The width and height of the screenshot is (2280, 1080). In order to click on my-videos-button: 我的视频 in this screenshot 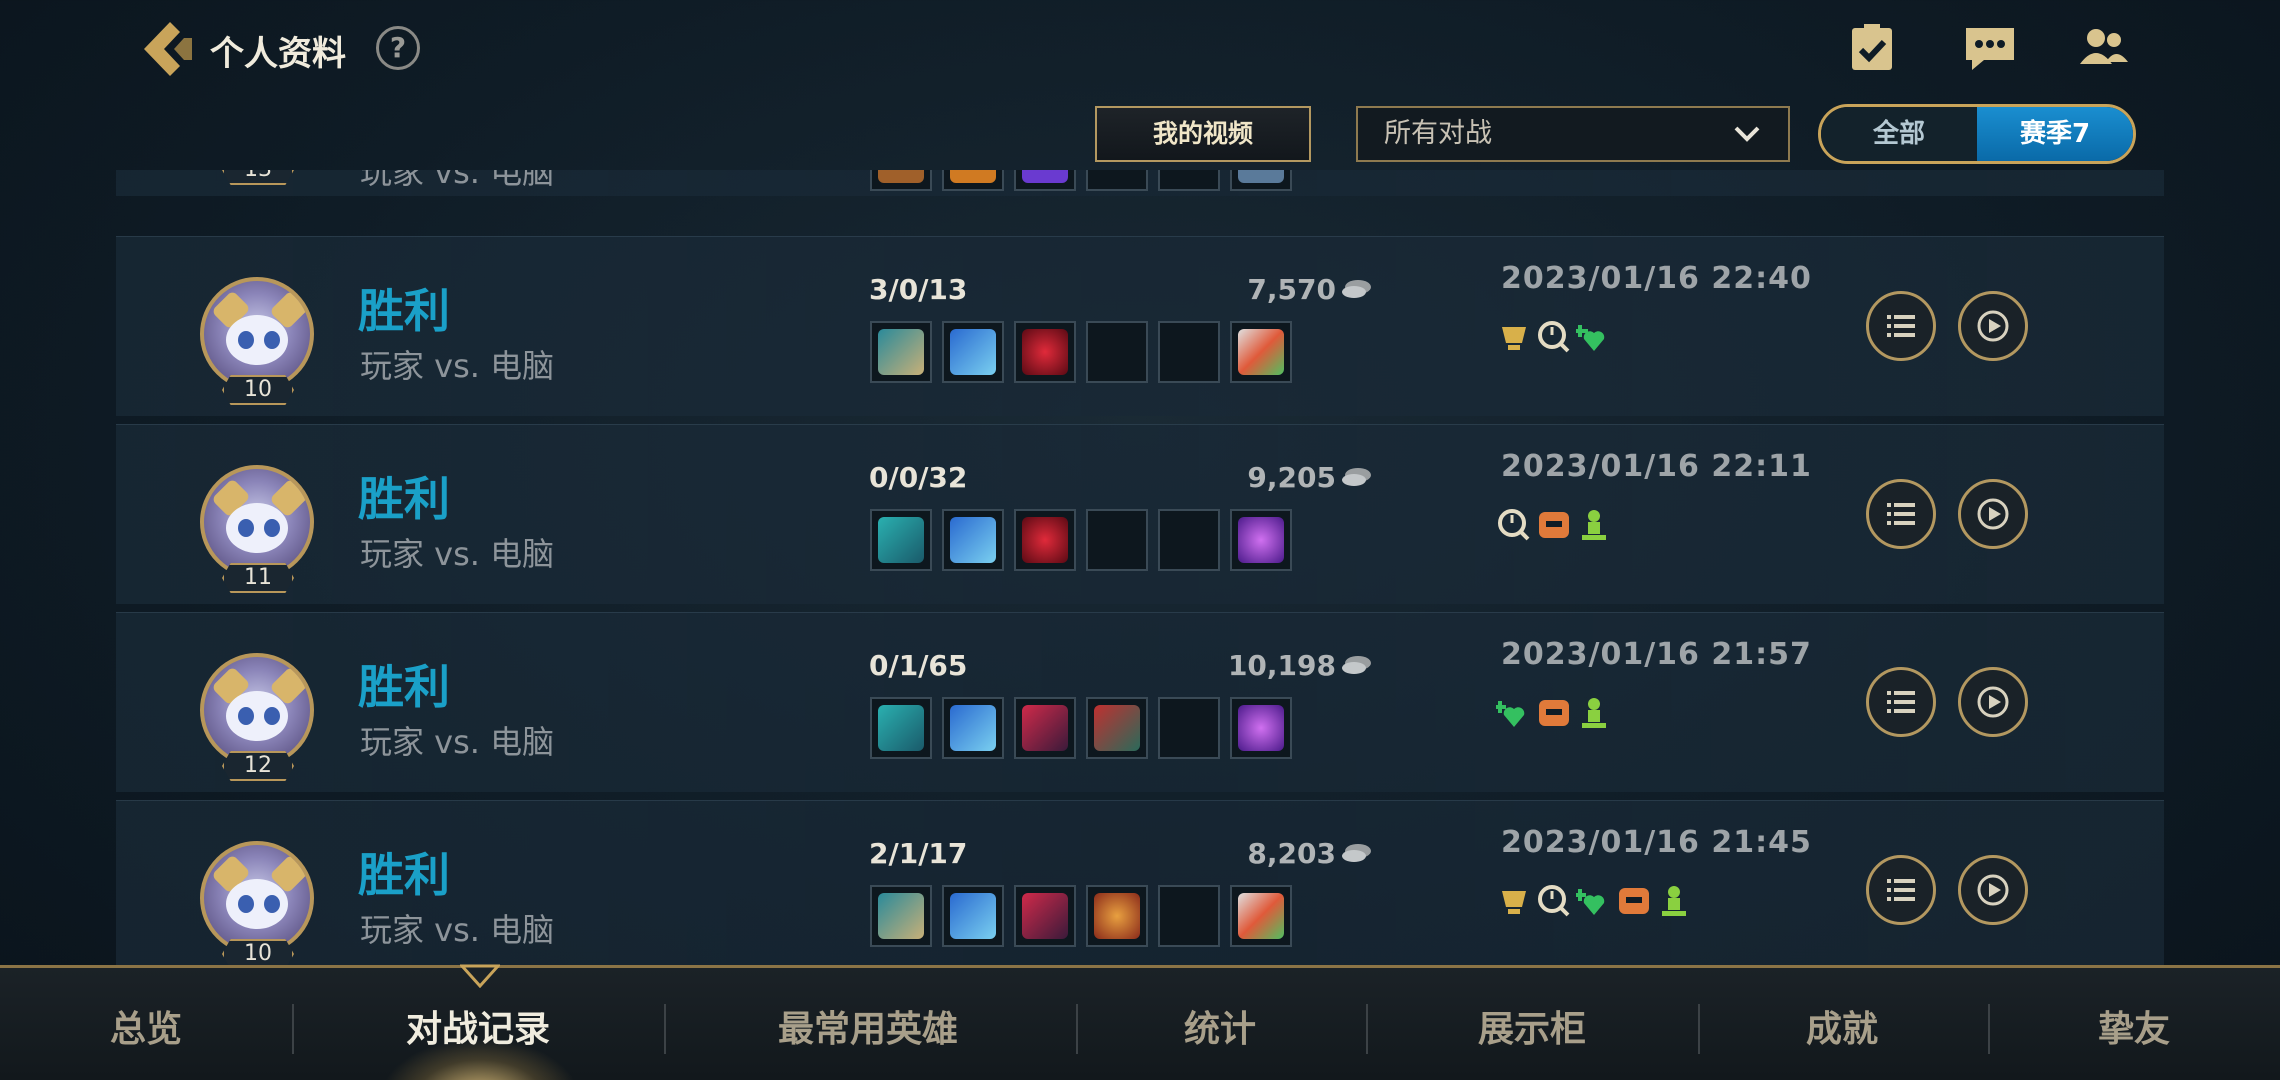, I will do `click(1203, 134)`.